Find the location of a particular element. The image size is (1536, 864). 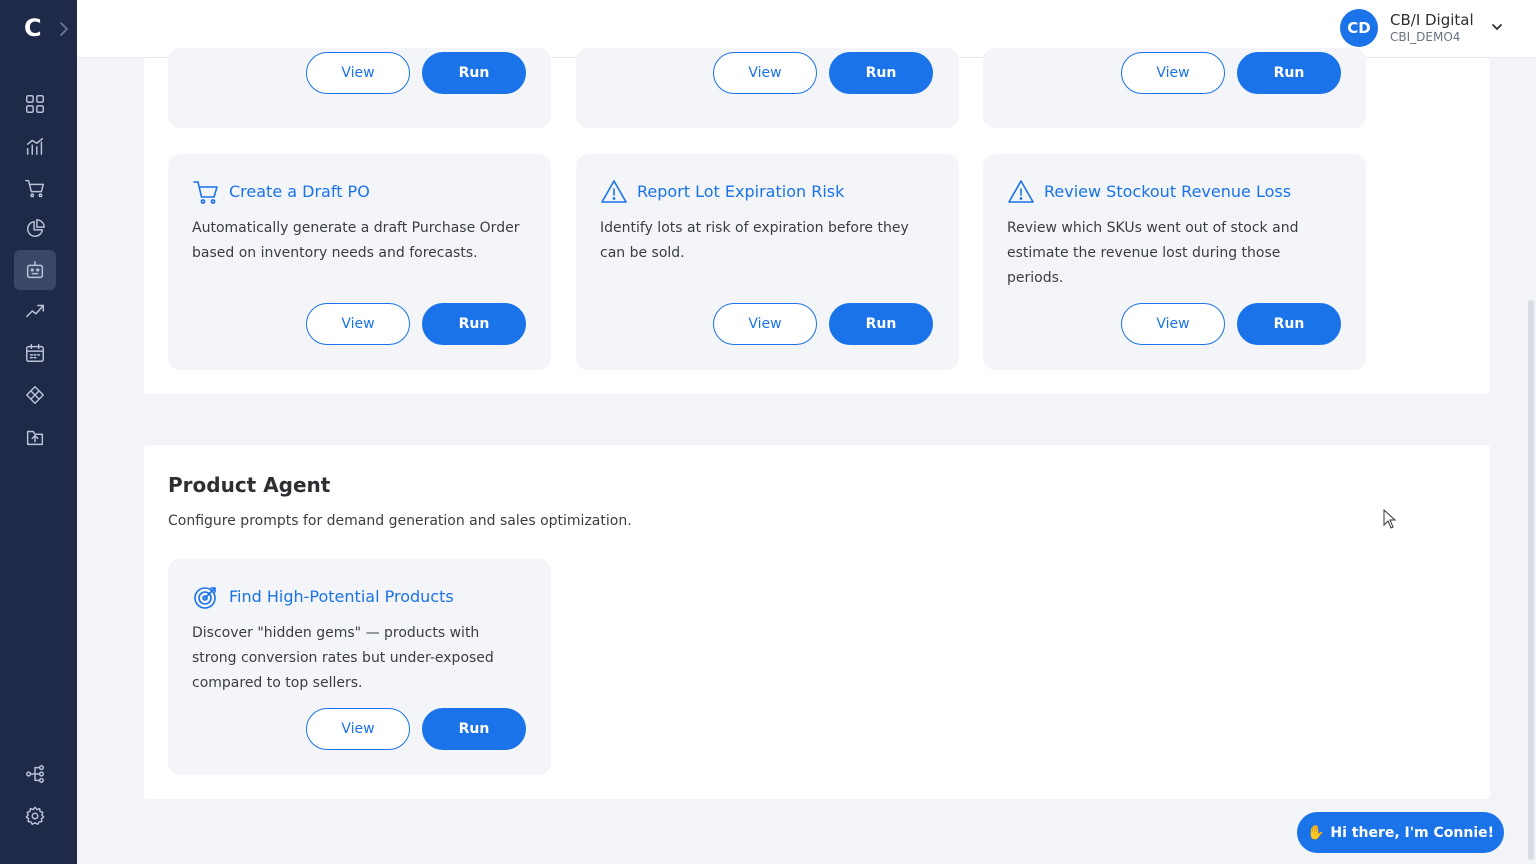

nav-reports is located at coordinates (35, 229).